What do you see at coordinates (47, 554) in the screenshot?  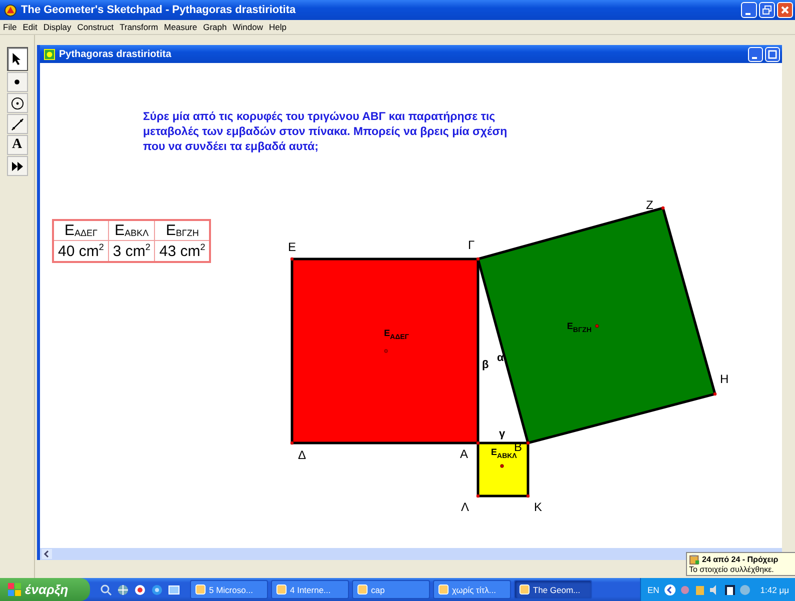 I see `scroll-left-icon` at bounding box center [47, 554].